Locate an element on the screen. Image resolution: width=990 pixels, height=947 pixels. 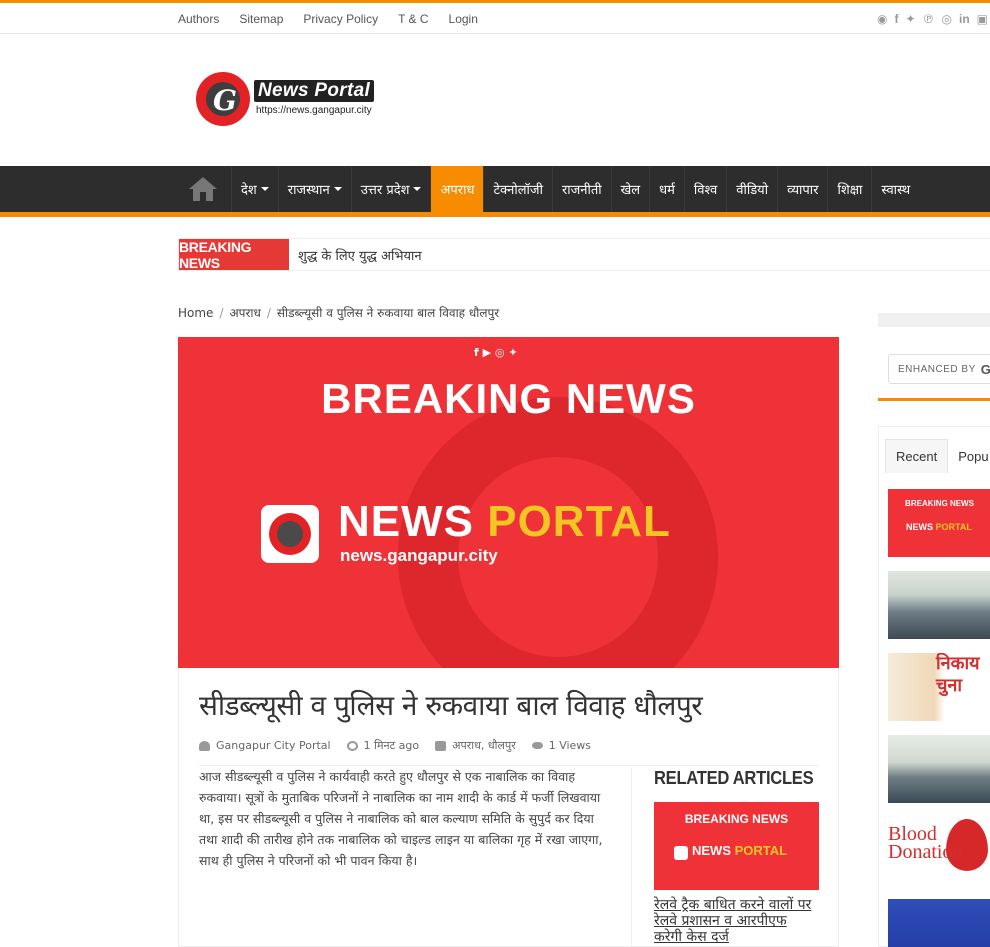
nav-item-label: धर्म is located at coordinates (667, 190).